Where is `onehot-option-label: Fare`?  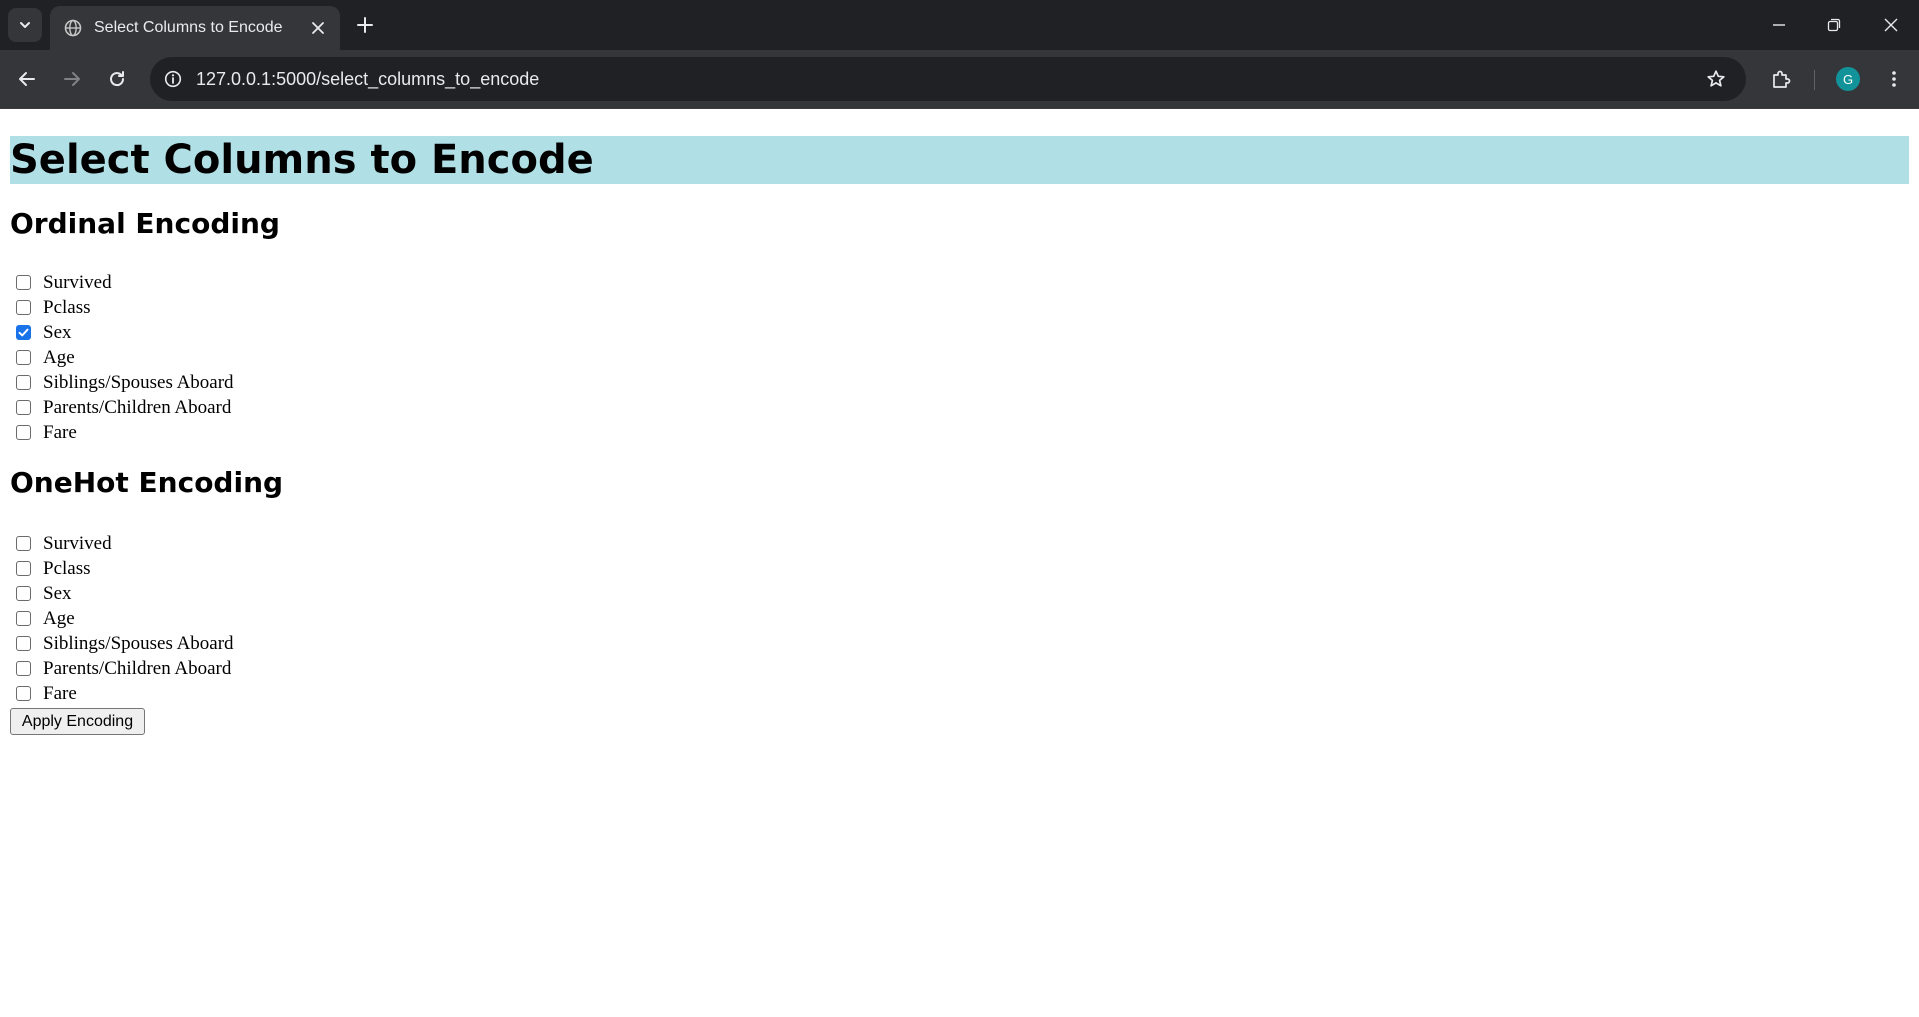 onehot-option-label: Fare is located at coordinates (60, 694).